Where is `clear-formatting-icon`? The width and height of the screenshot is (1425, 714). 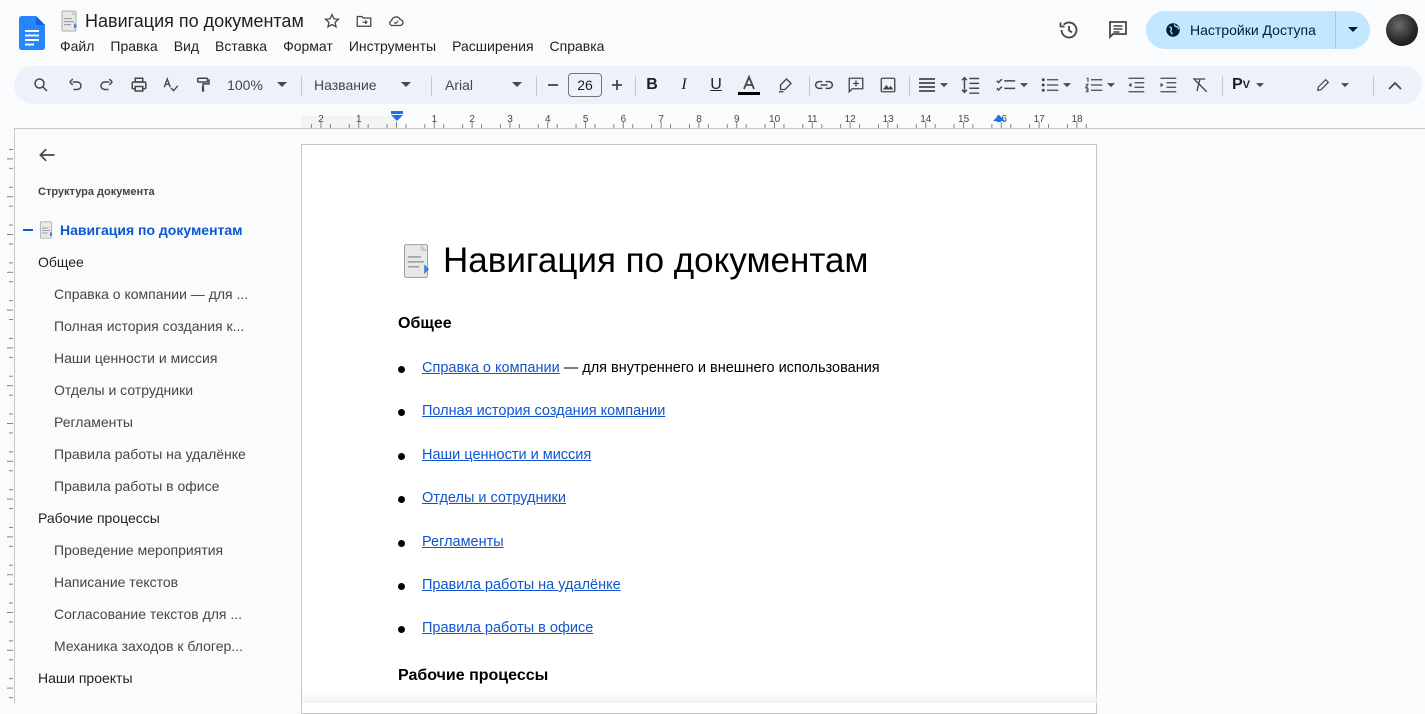 clear-formatting-icon is located at coordinates (1200, 85).